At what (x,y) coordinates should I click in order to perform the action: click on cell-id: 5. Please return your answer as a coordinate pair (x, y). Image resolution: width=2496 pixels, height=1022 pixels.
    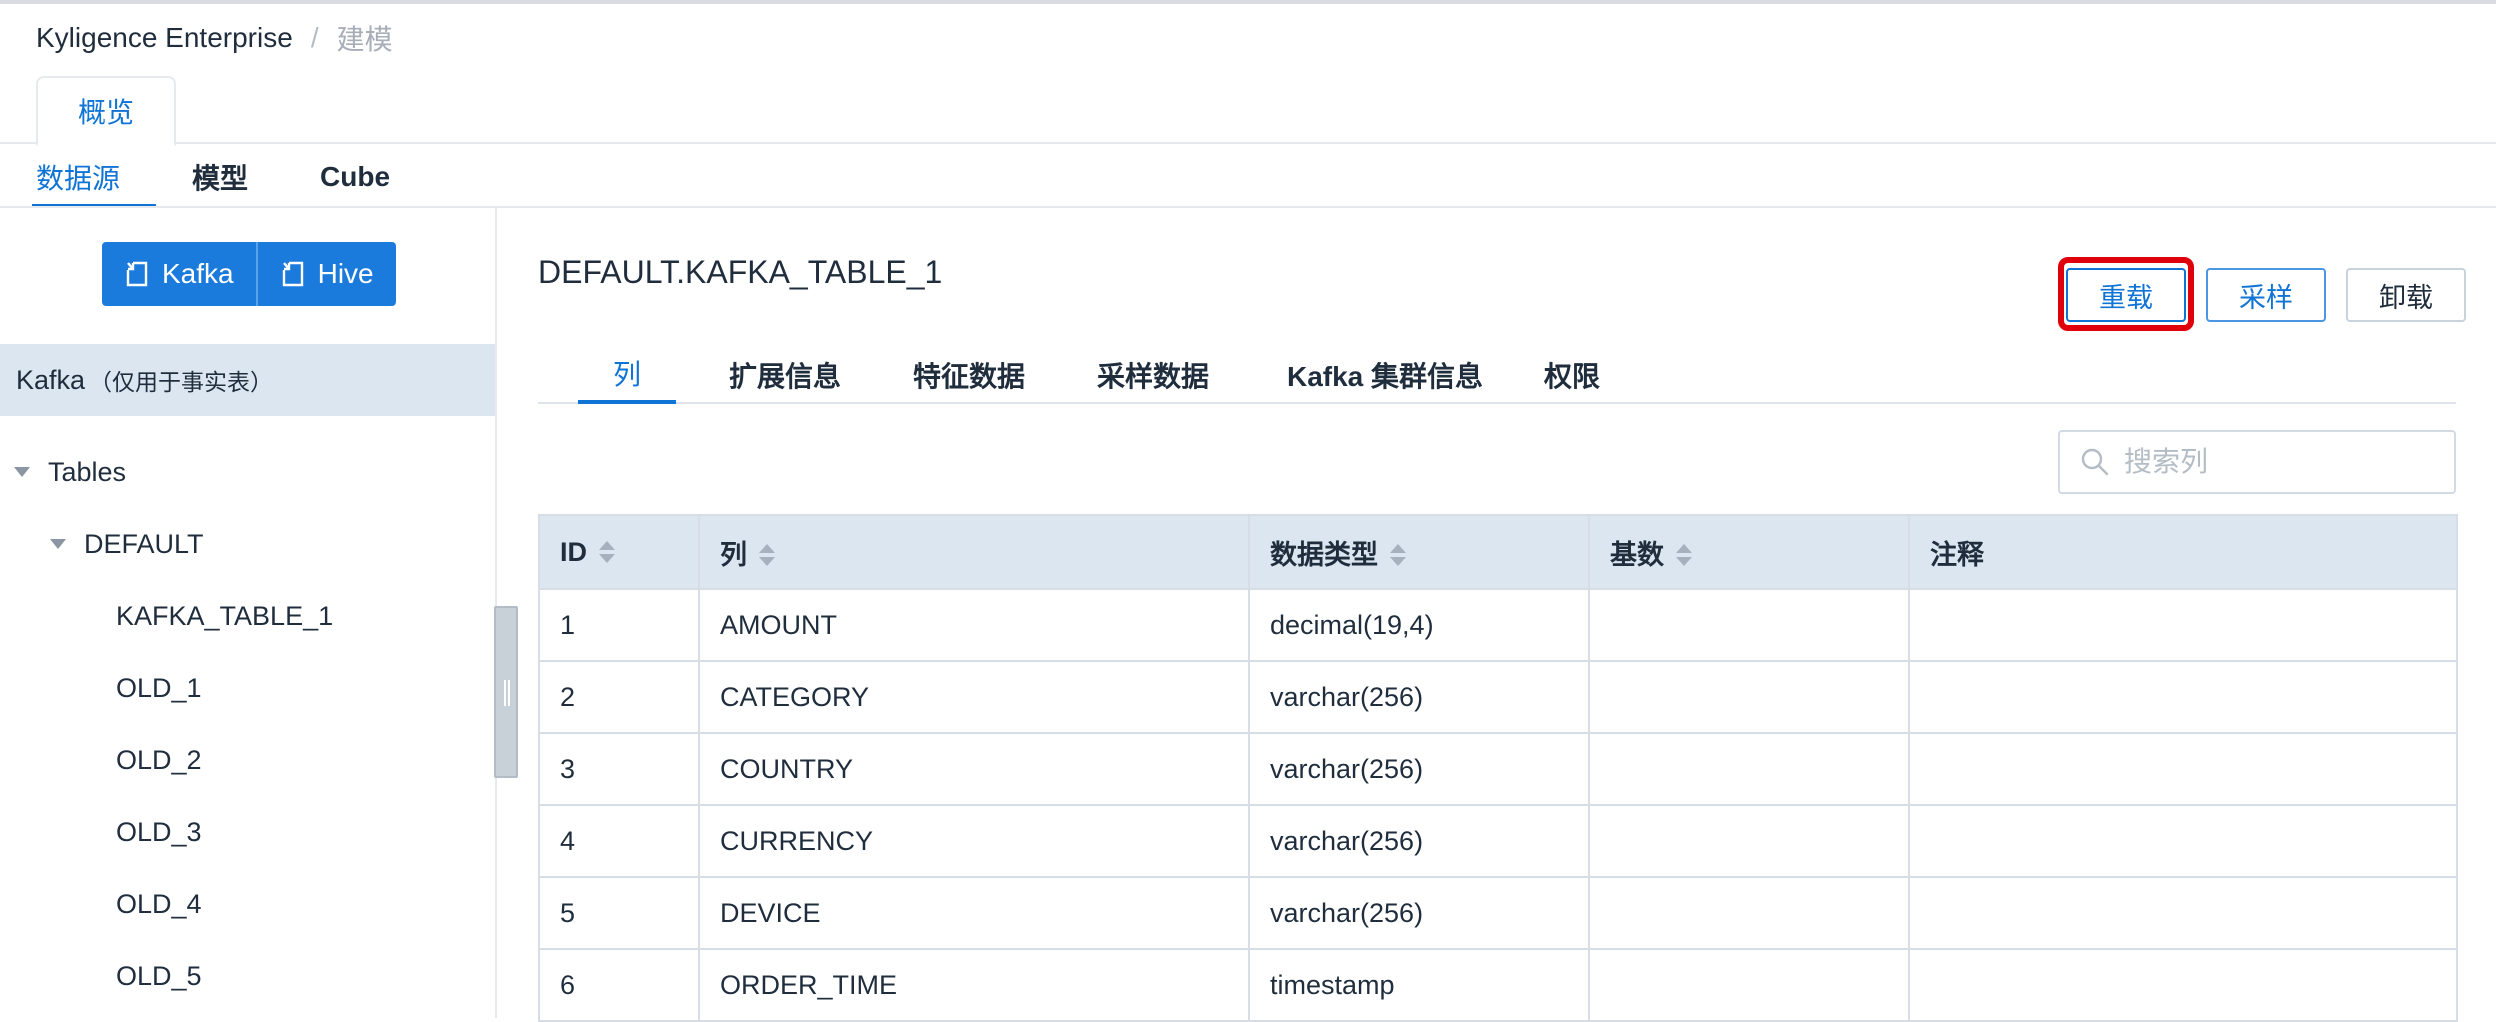
    Looking at the image, I should click on (619, 913).